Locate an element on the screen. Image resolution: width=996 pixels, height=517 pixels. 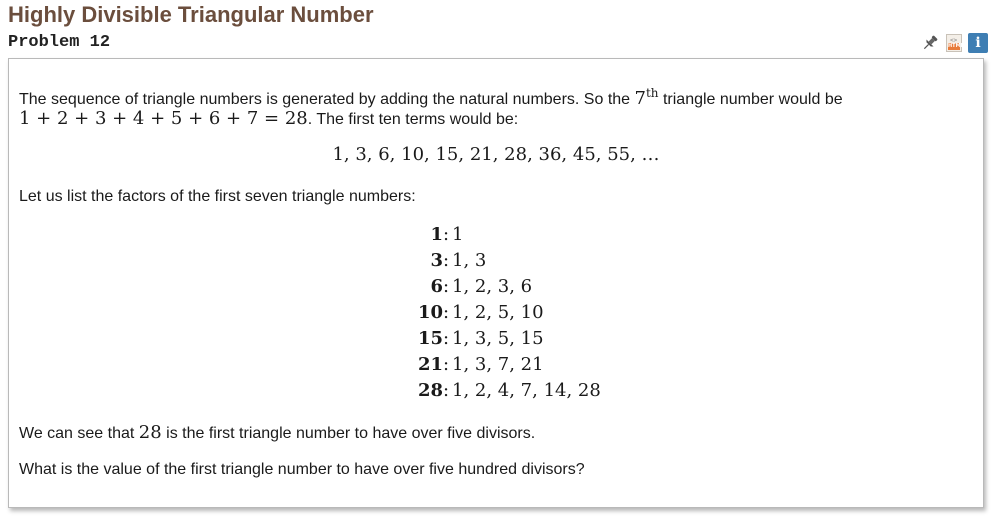
triangle-number: 15 is located at coordinates (430, 338).